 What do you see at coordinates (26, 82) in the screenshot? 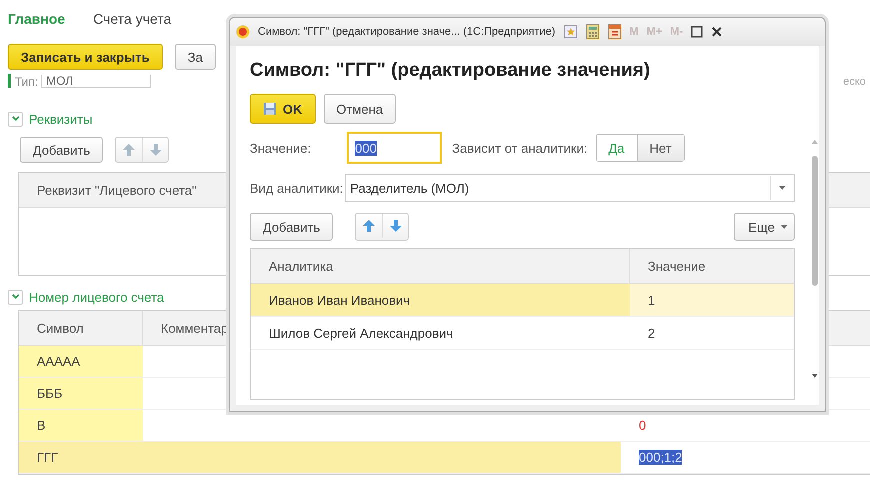
I see `type-label: Тип:` at bounding box center [26, 82].